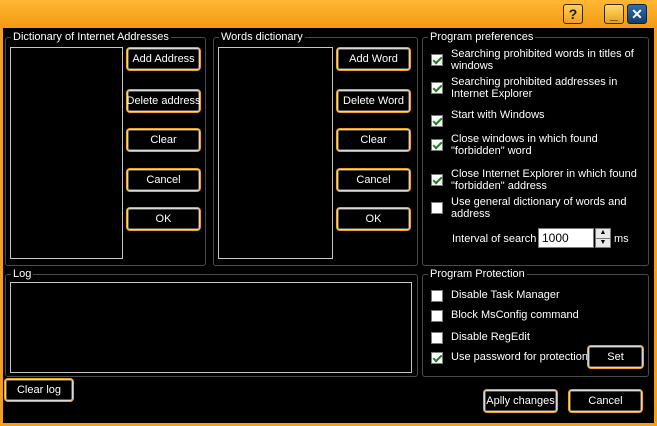 The height and width of the screenshot is (426, 657). Describe the element at coordinates (164, 101) in the screenshot. I see `delete-address-button: Delete address` at that location.